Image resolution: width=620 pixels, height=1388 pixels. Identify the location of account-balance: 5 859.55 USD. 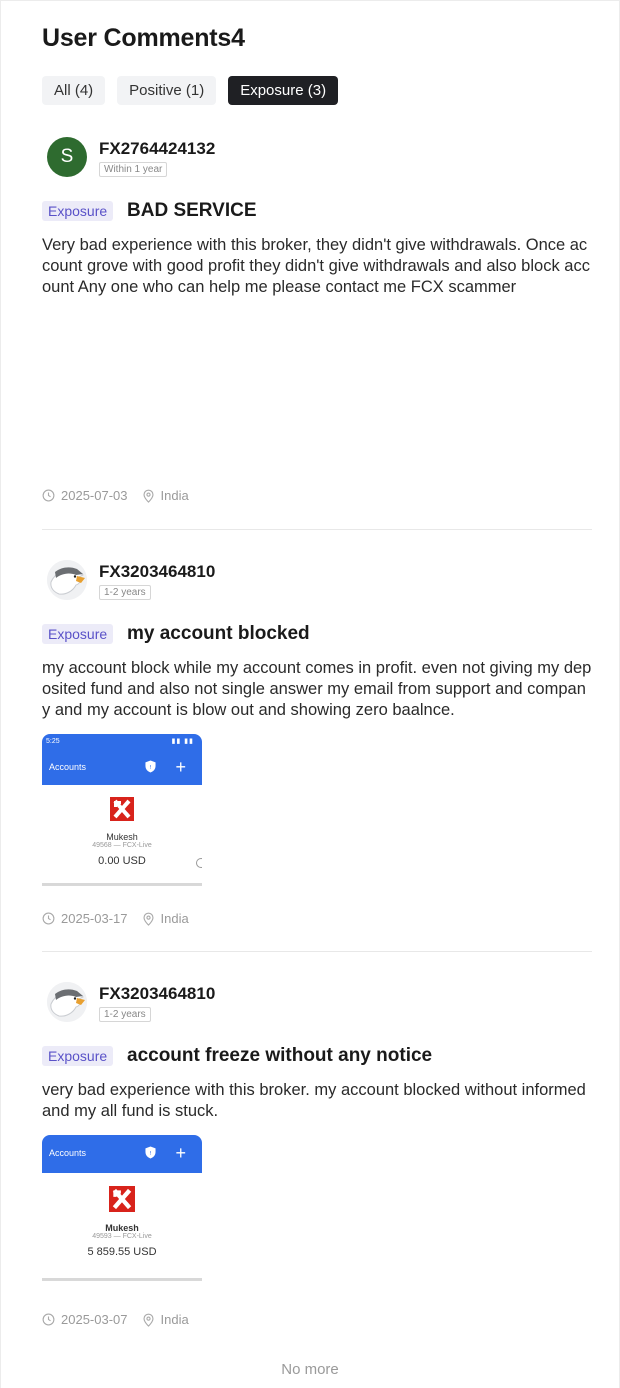
(122, 1252).